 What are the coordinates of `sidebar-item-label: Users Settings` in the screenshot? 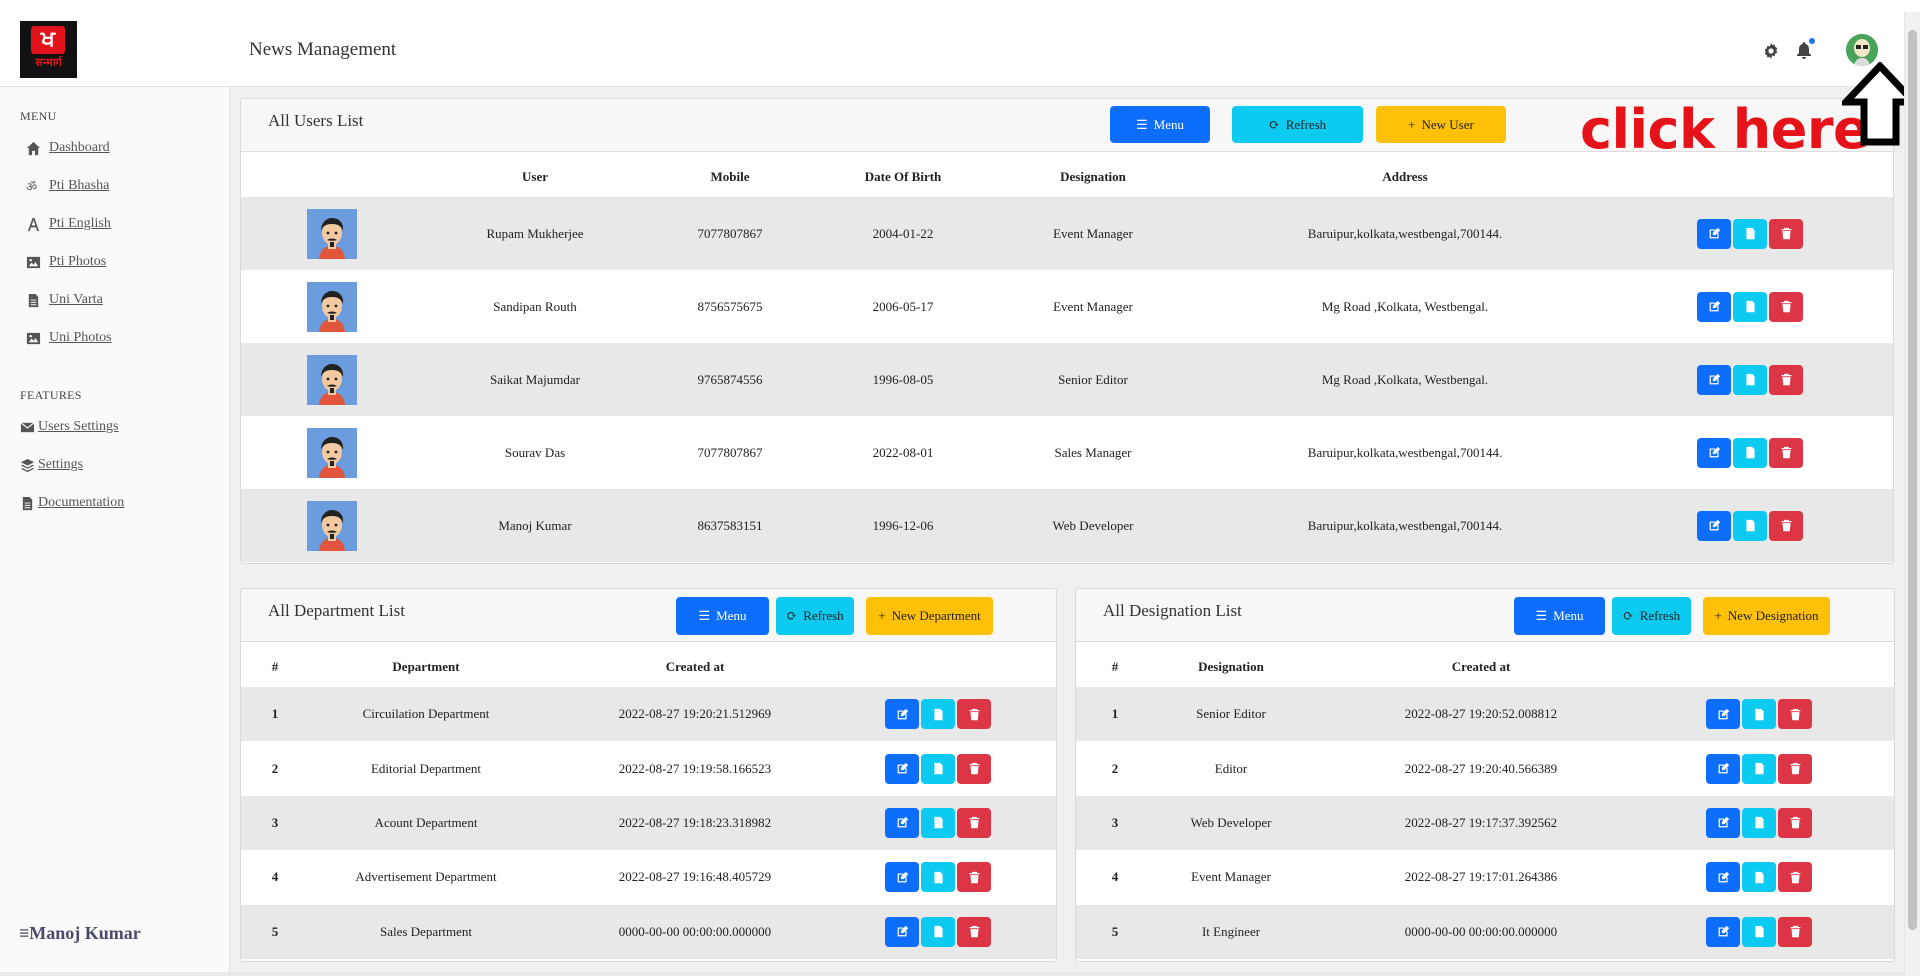 It's located at (78, 426).